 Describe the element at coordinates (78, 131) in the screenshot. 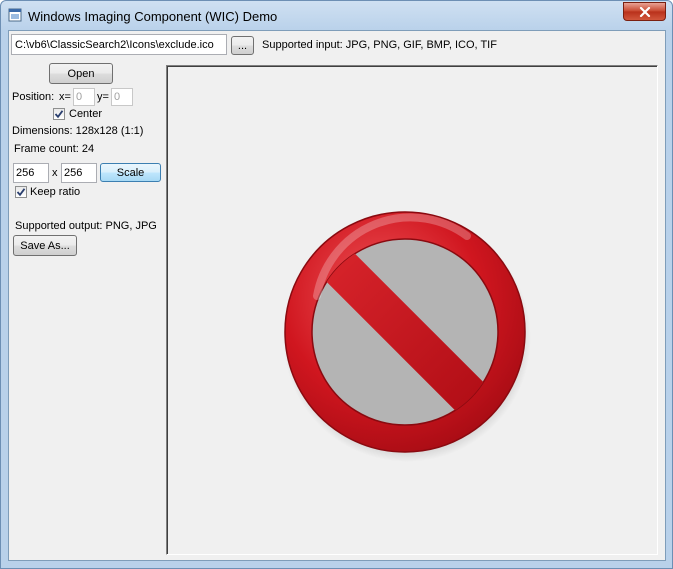

I see `dimensions-label: Dimensions: 128x128 (1:1)` at that location.